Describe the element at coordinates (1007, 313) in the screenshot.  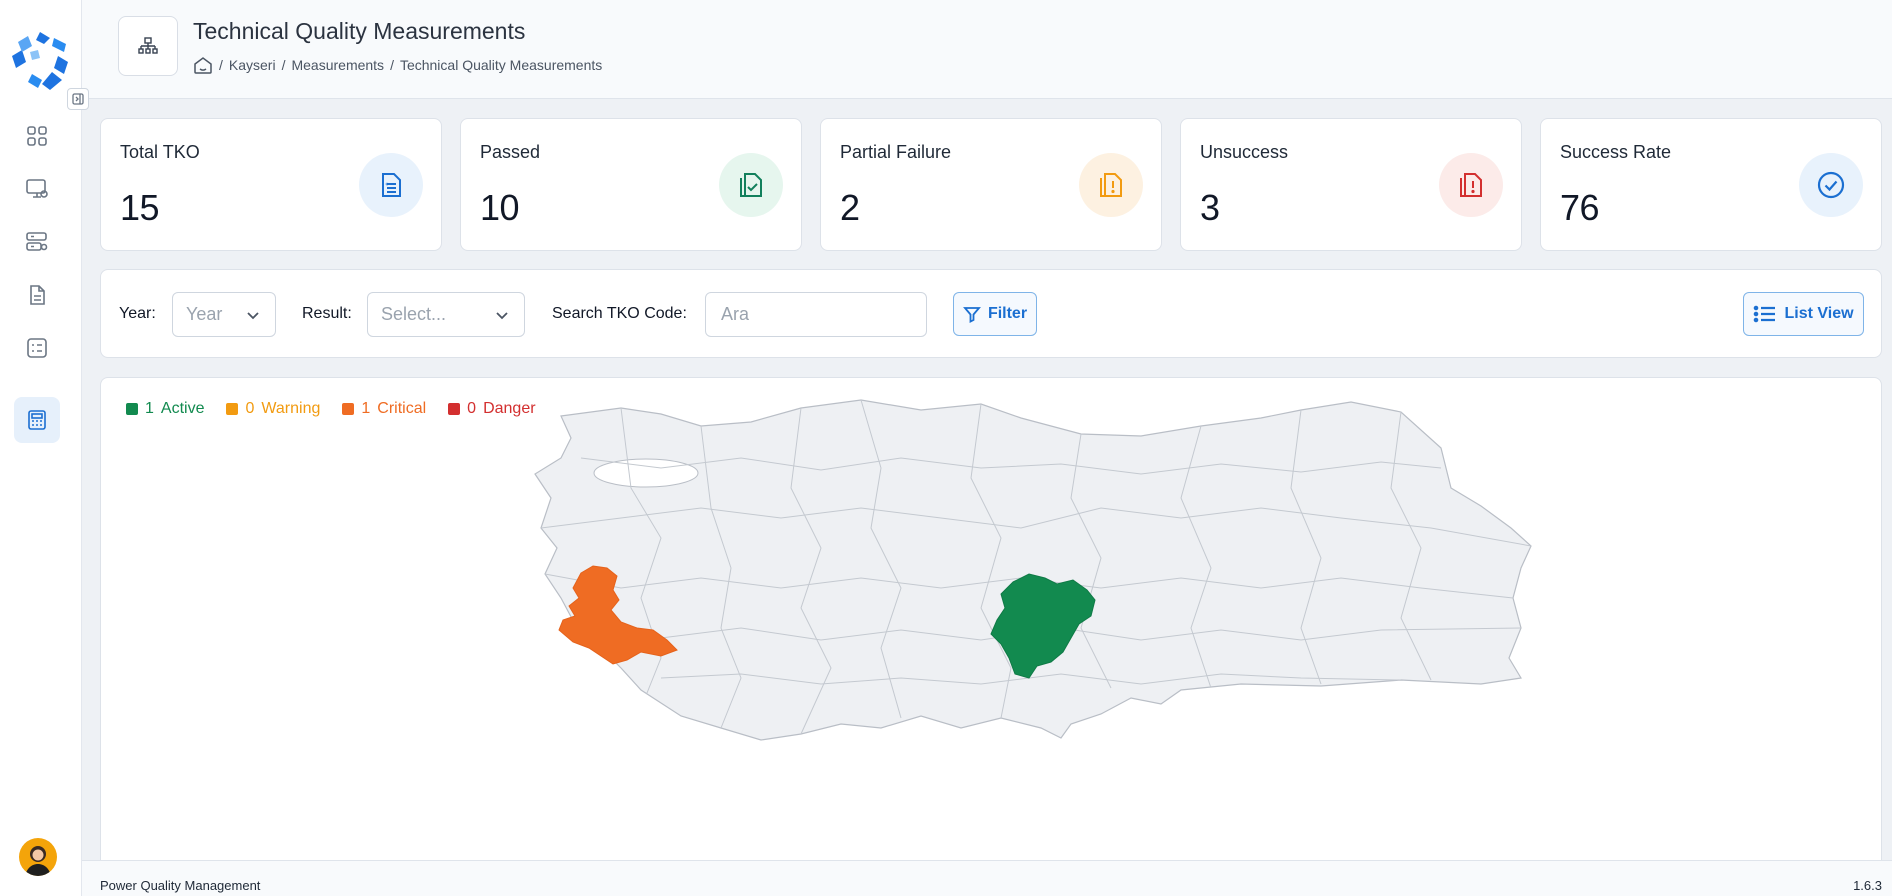
I see `filter-button-label: Filter` at that location.